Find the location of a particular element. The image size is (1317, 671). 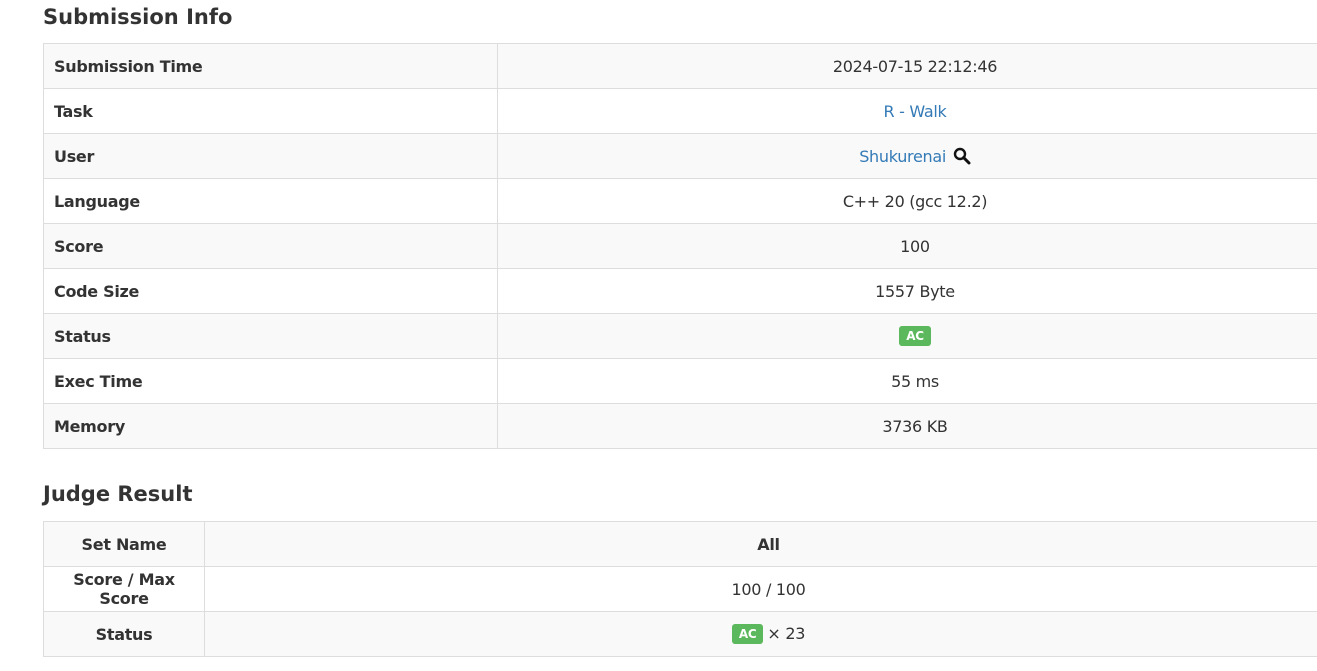

code-size-value: 1557 Byte is located at coordinates (907, 291).